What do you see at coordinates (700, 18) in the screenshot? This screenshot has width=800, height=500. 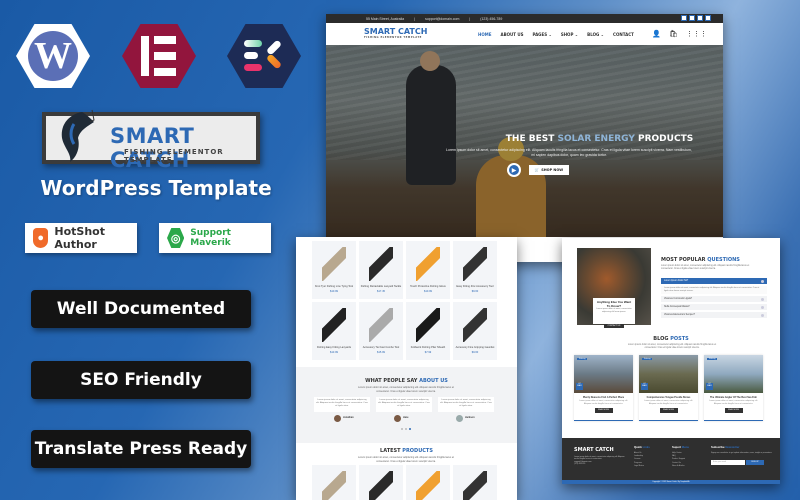 I see `twitter-icon` at bounding box center [700, 18].